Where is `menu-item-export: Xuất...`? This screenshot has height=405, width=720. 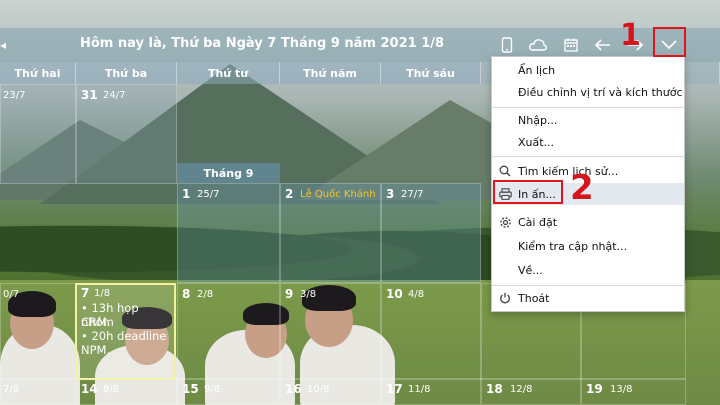
menu-item-export: Xuất... is located at coordinates (588, 142).